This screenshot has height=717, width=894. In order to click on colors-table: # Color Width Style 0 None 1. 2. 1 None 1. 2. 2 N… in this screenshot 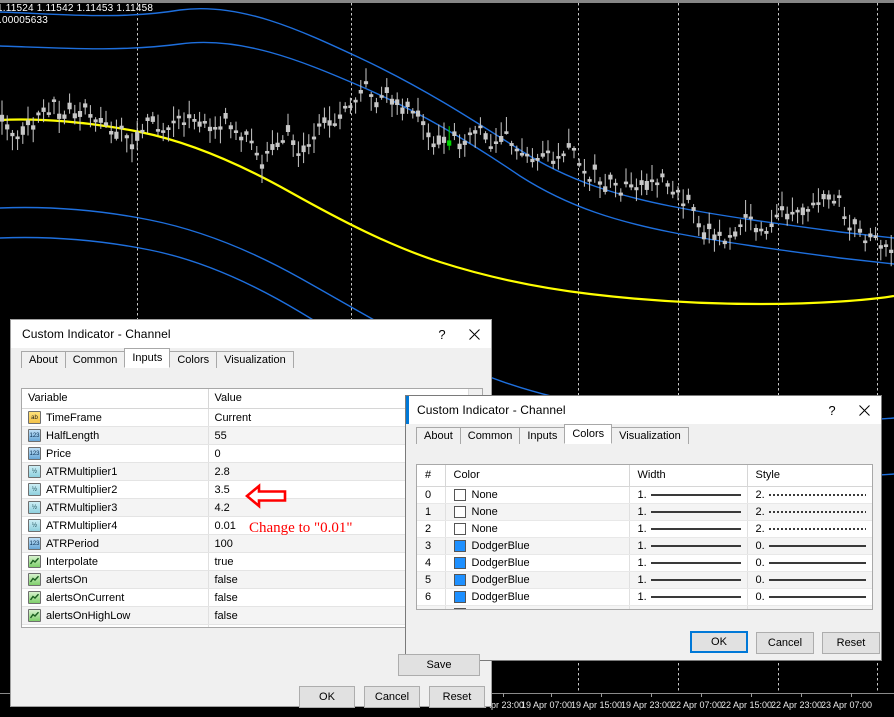, I will do `click(644, 537)`.